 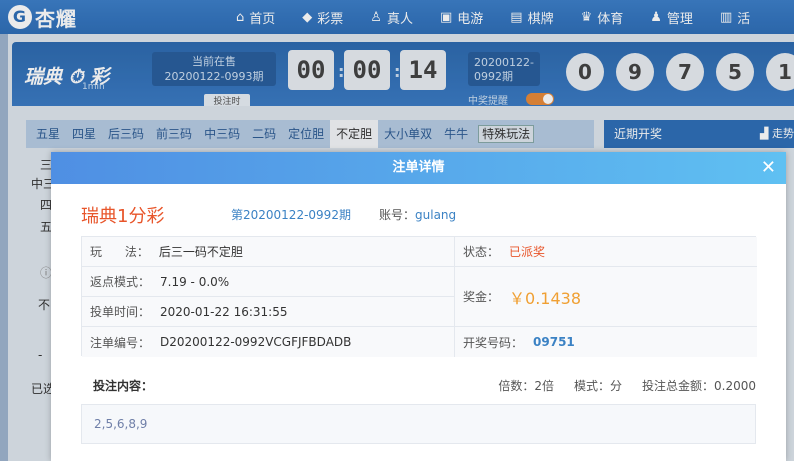 What do you see at coordinates (545, 298) in the screenshot?
I see `prize-value: ￥0.1438` at bounding box center [545, 298].